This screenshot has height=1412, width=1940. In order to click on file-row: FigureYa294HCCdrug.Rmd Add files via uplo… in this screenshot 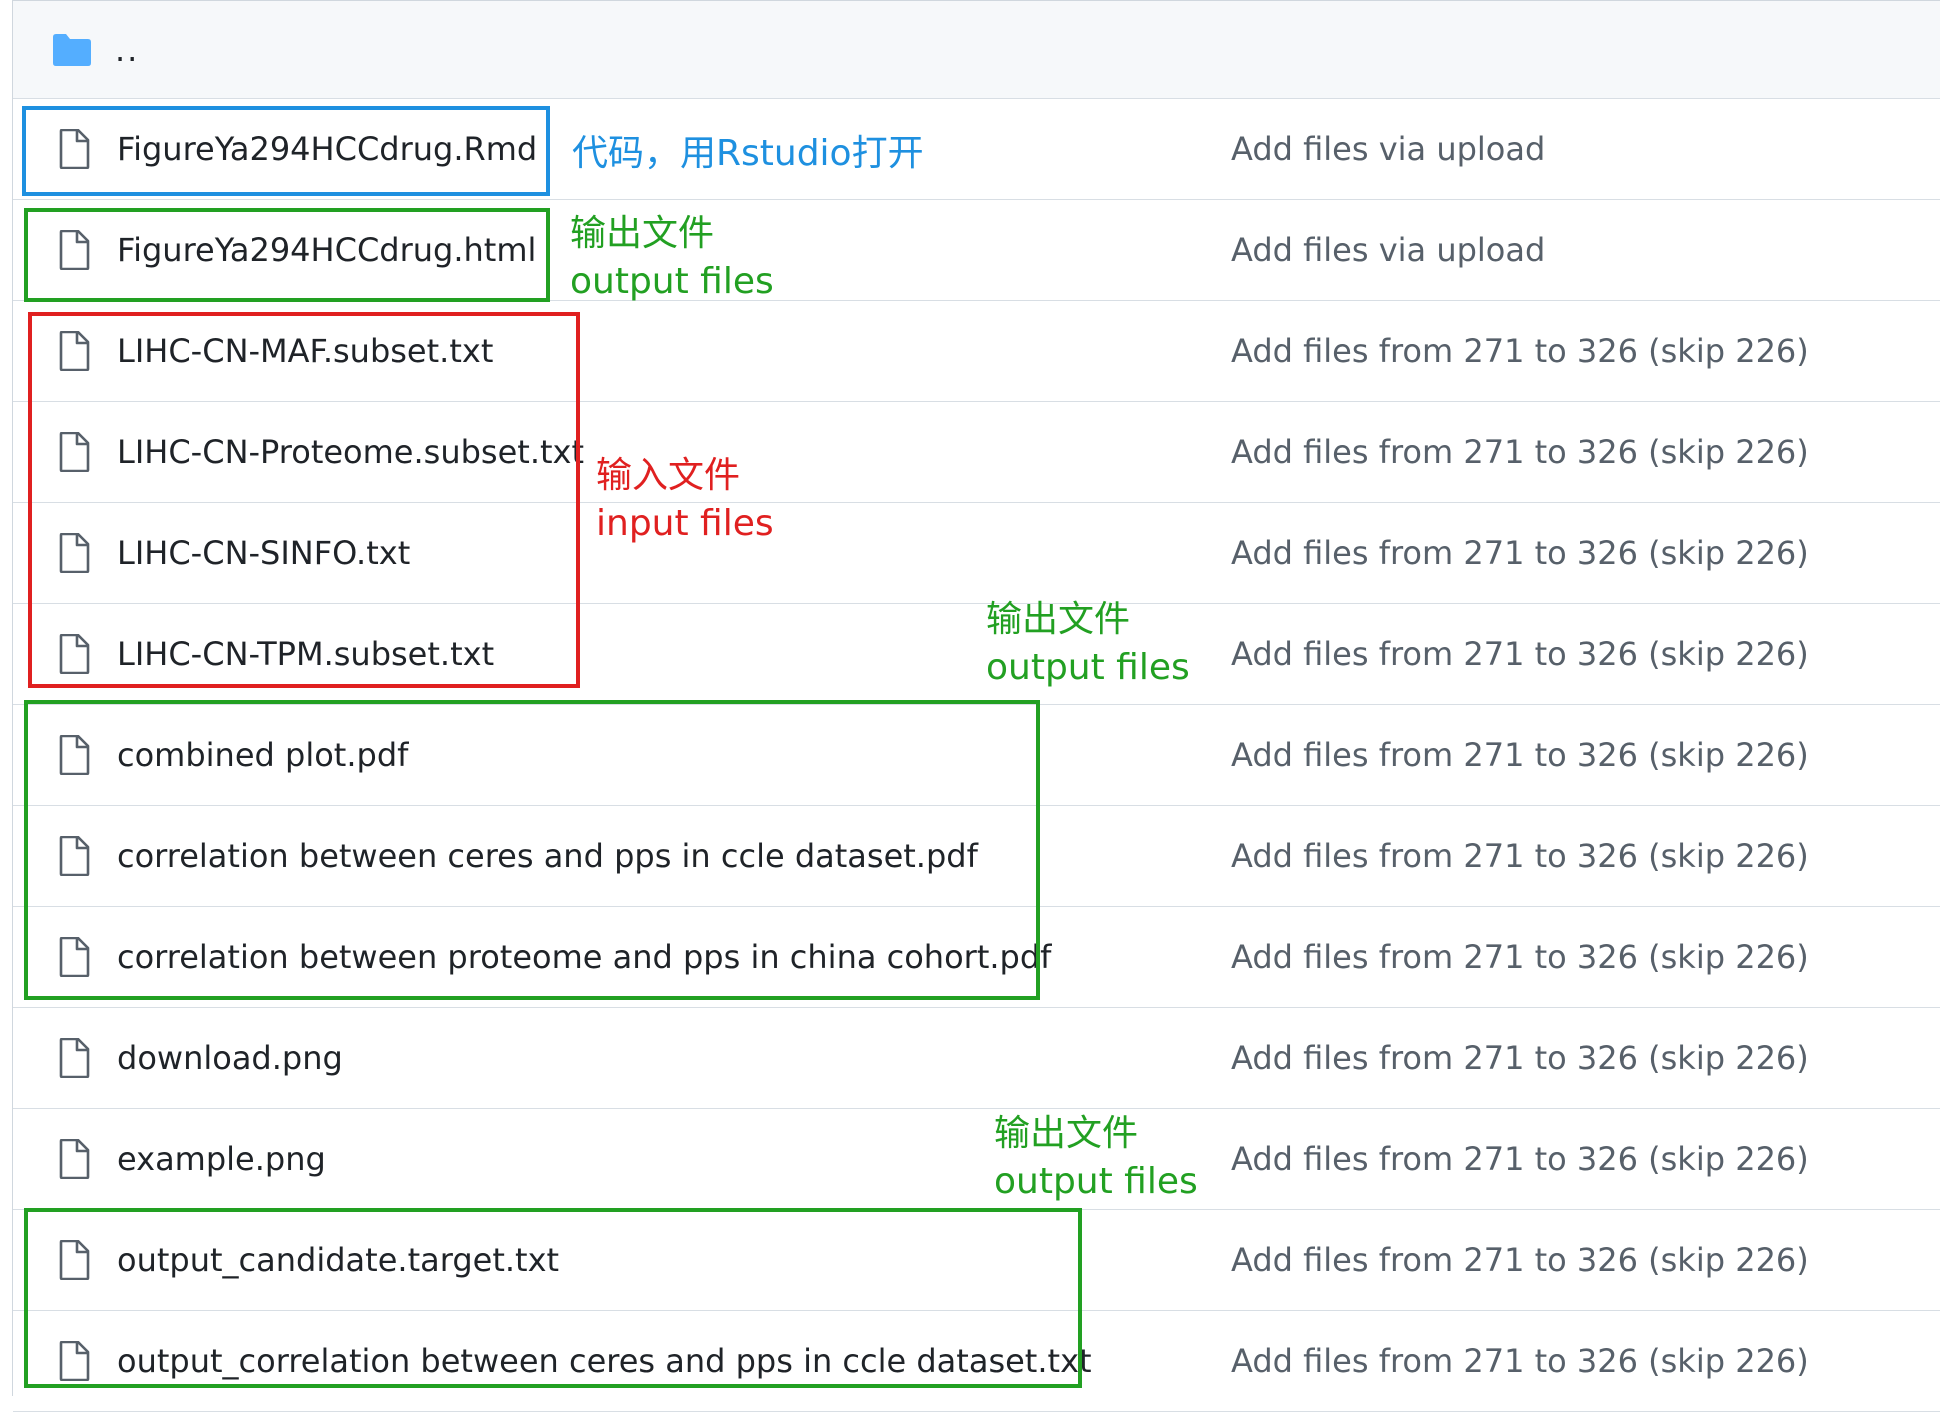, I will do `click(976, 149)`.